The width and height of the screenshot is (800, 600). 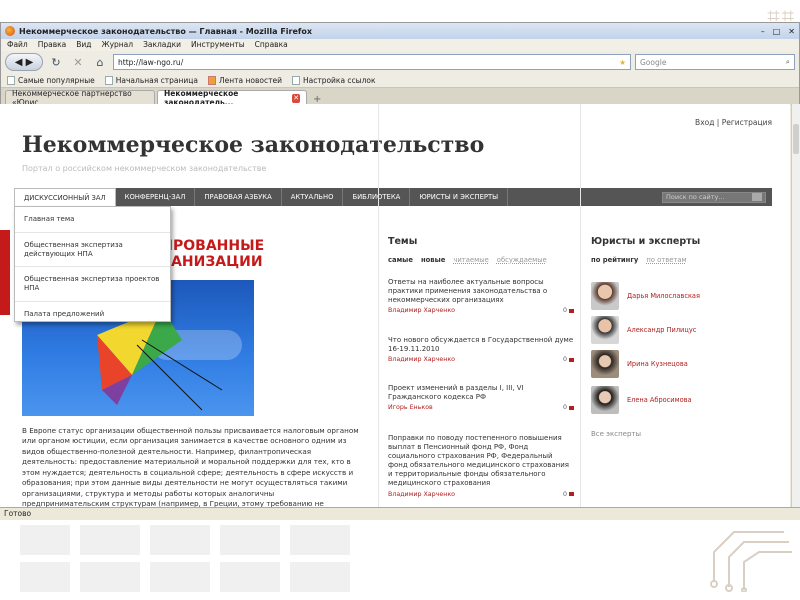 I want to click on all-experts-link: Все эксперты, so click(x=616, y=434).